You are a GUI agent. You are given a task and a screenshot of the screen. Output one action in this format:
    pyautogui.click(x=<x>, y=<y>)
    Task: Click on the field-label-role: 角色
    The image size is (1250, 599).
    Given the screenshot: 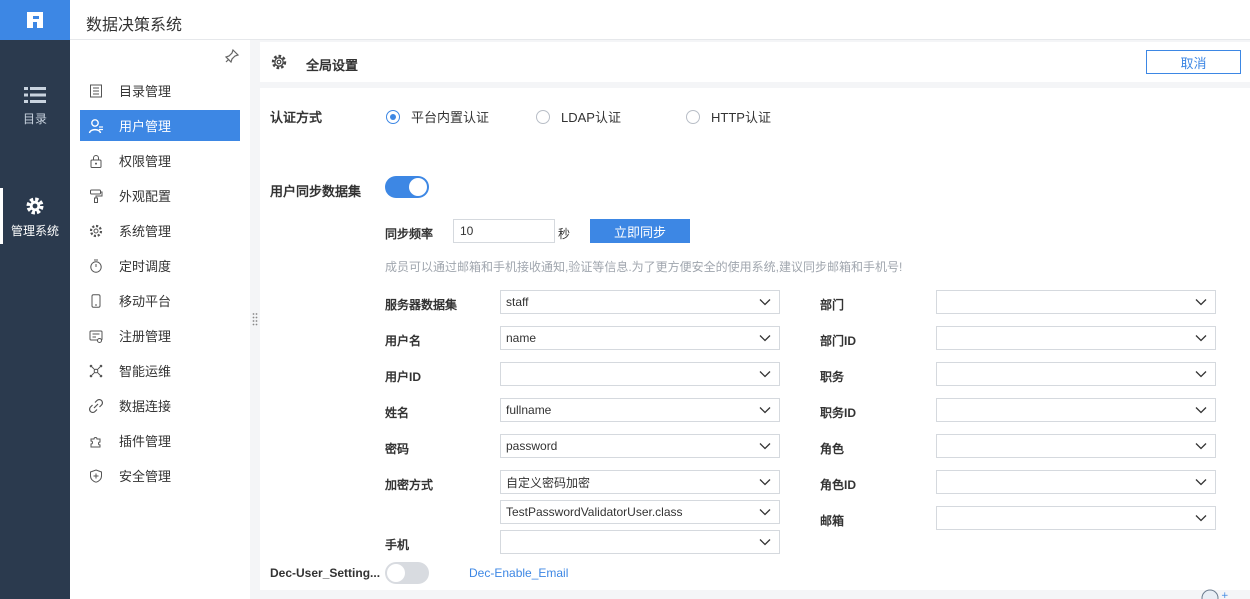 What is the action you would take?
    pyautogui.click(x=832, y=449)
    